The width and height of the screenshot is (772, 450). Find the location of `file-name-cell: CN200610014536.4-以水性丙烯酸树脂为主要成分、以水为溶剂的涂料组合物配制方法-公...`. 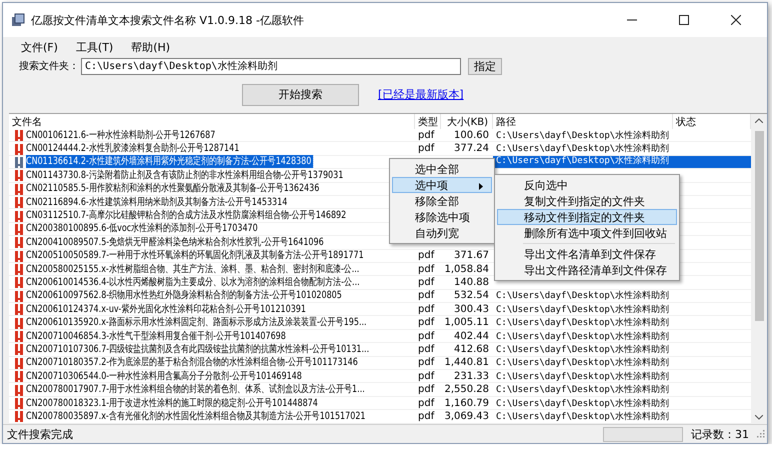

file-name-cell: CN200610014536.4-以水性丙烯酸树脂为主要成分、以水为溶剂的涂料组合物配制方法-公... is located at coordinates (194, 282).